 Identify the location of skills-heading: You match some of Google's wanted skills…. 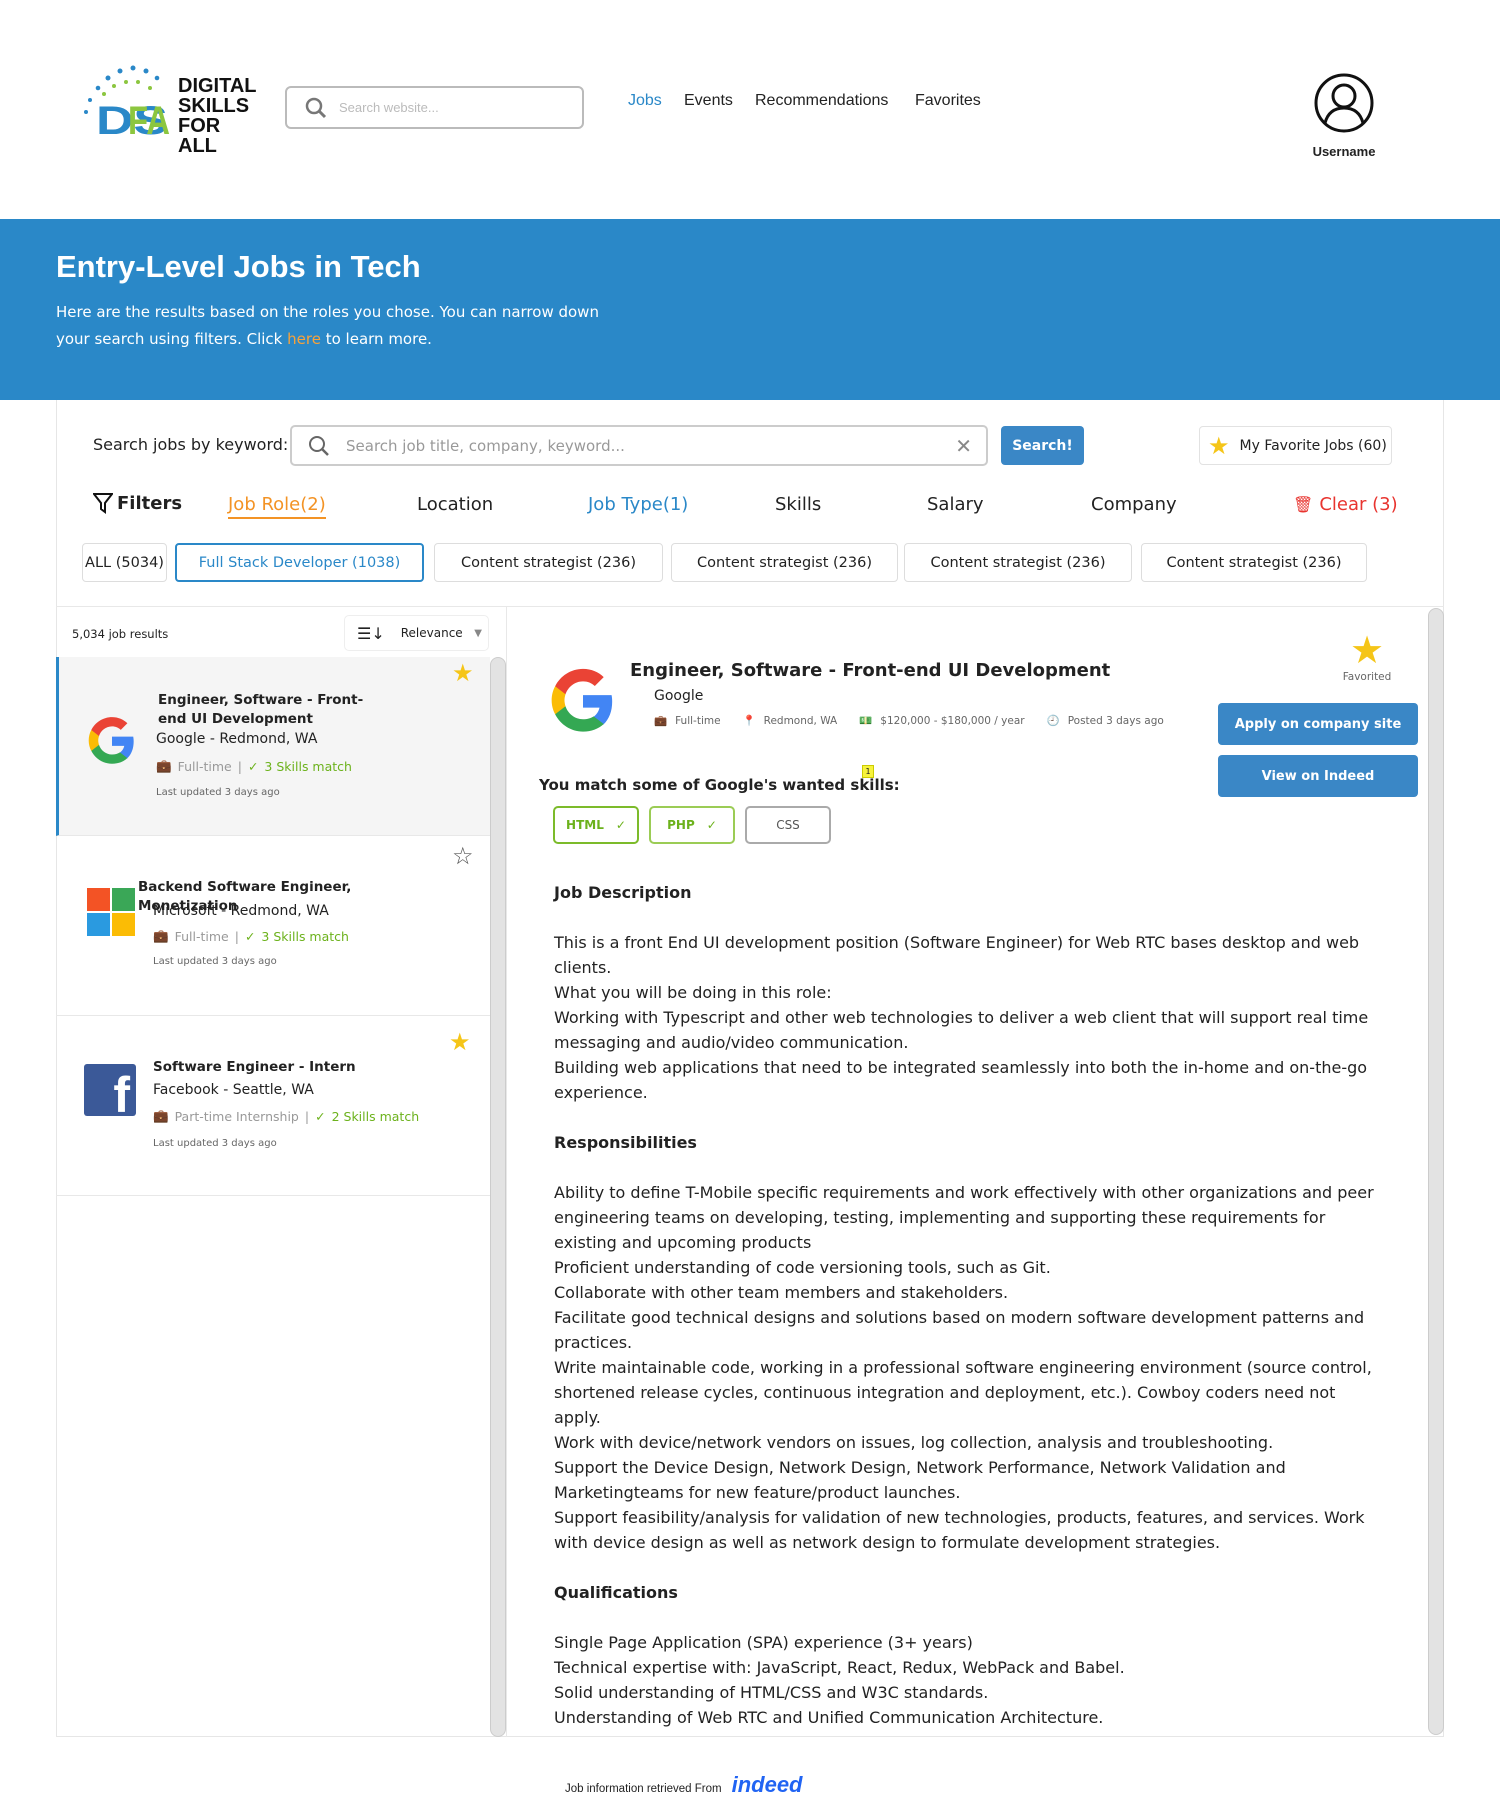
(719, 785).